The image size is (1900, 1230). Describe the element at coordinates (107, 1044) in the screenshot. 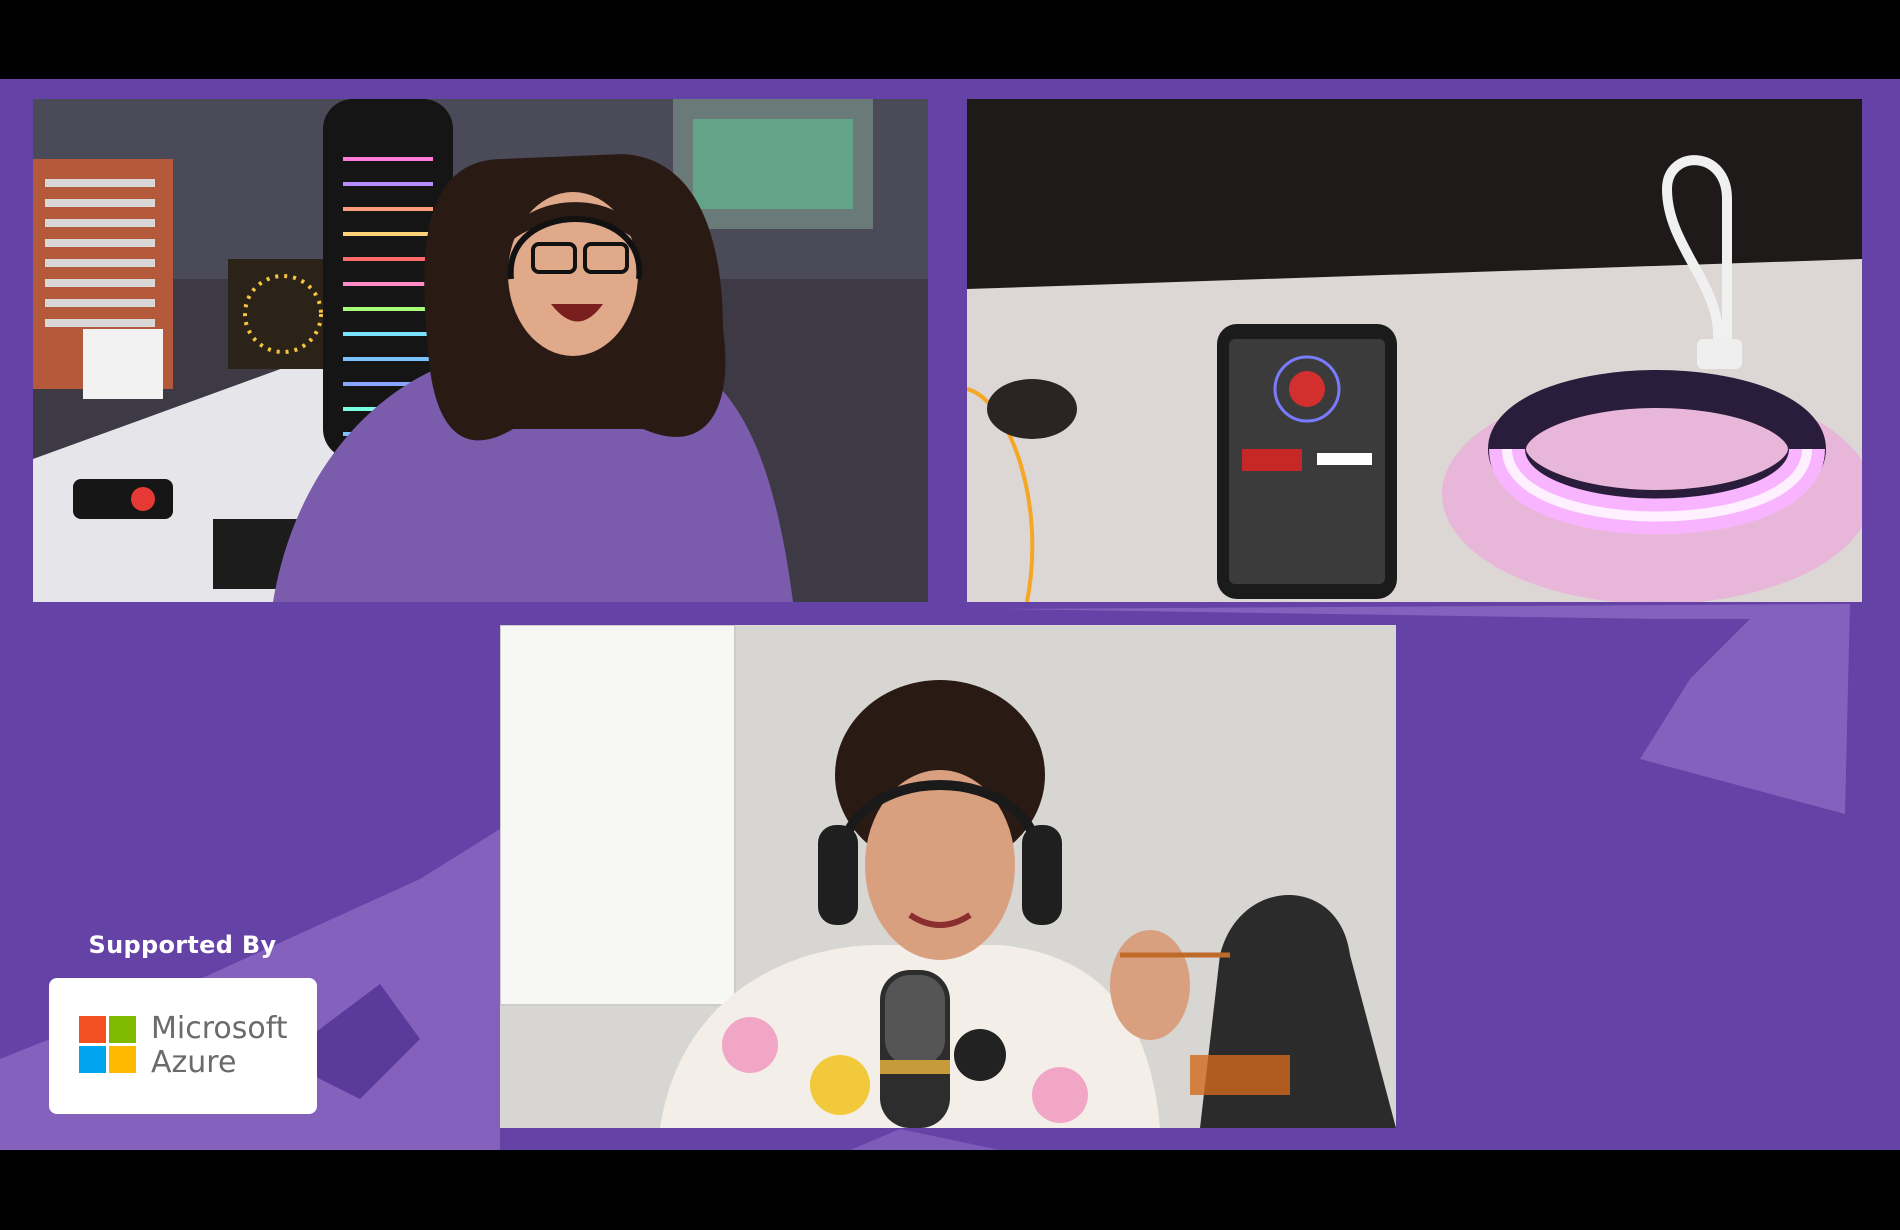

I see `microsoft-logo-icon` at that location.